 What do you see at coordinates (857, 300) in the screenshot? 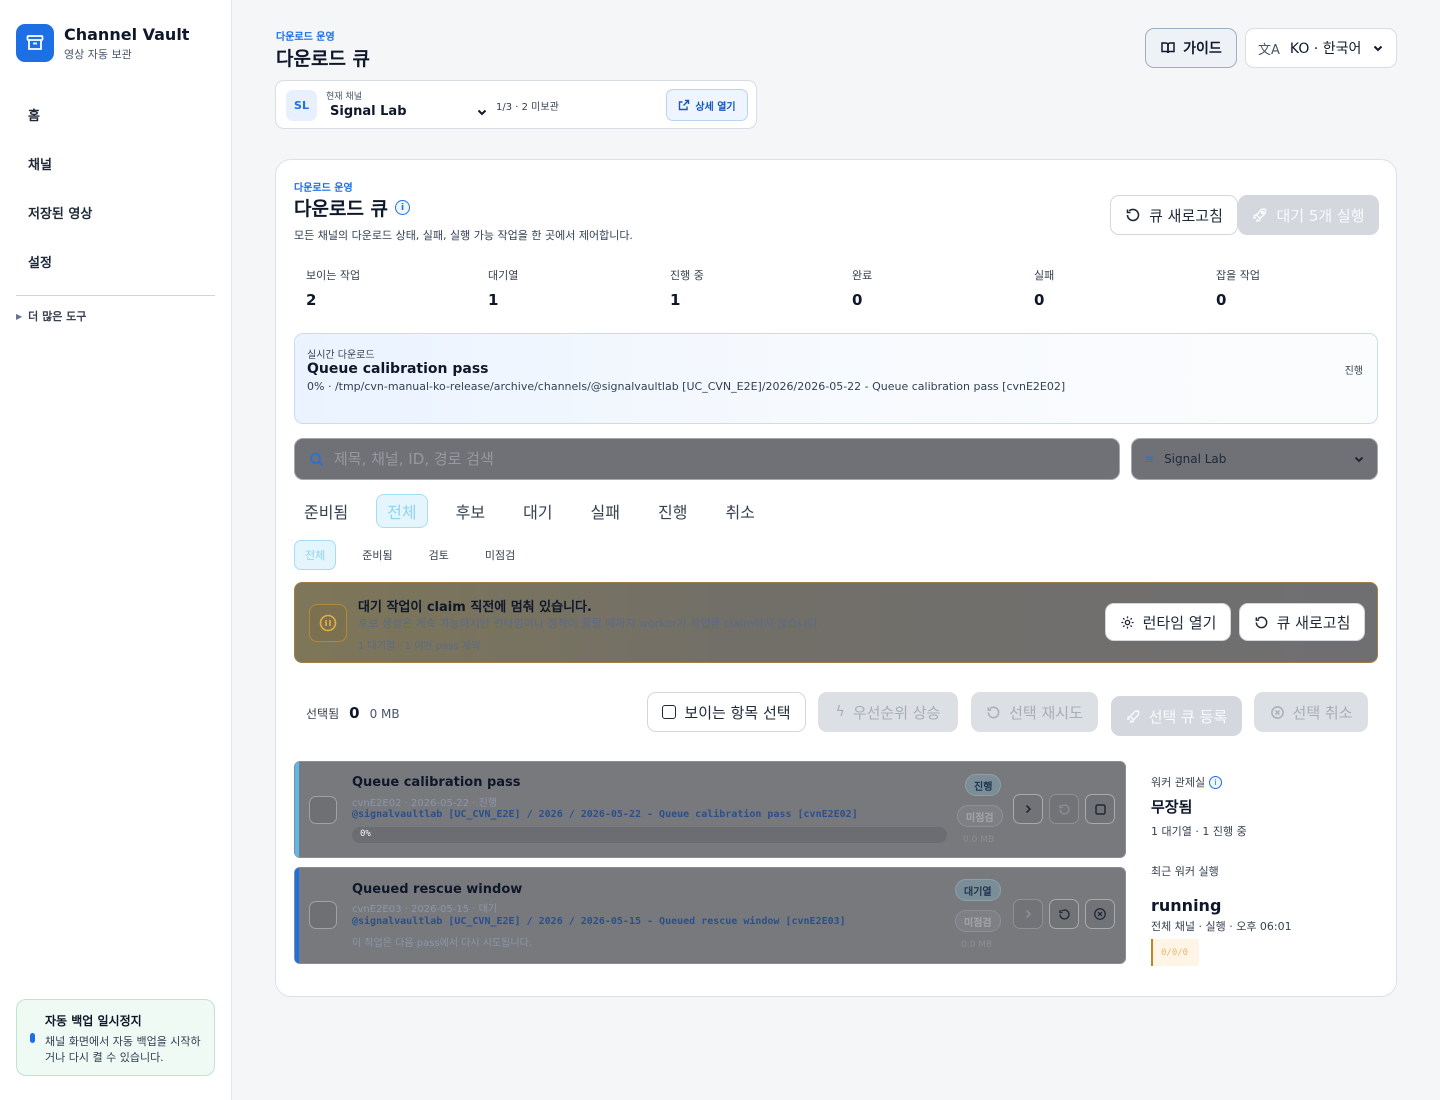
I see `stat-value: 0` at bounding box center [857, 300].